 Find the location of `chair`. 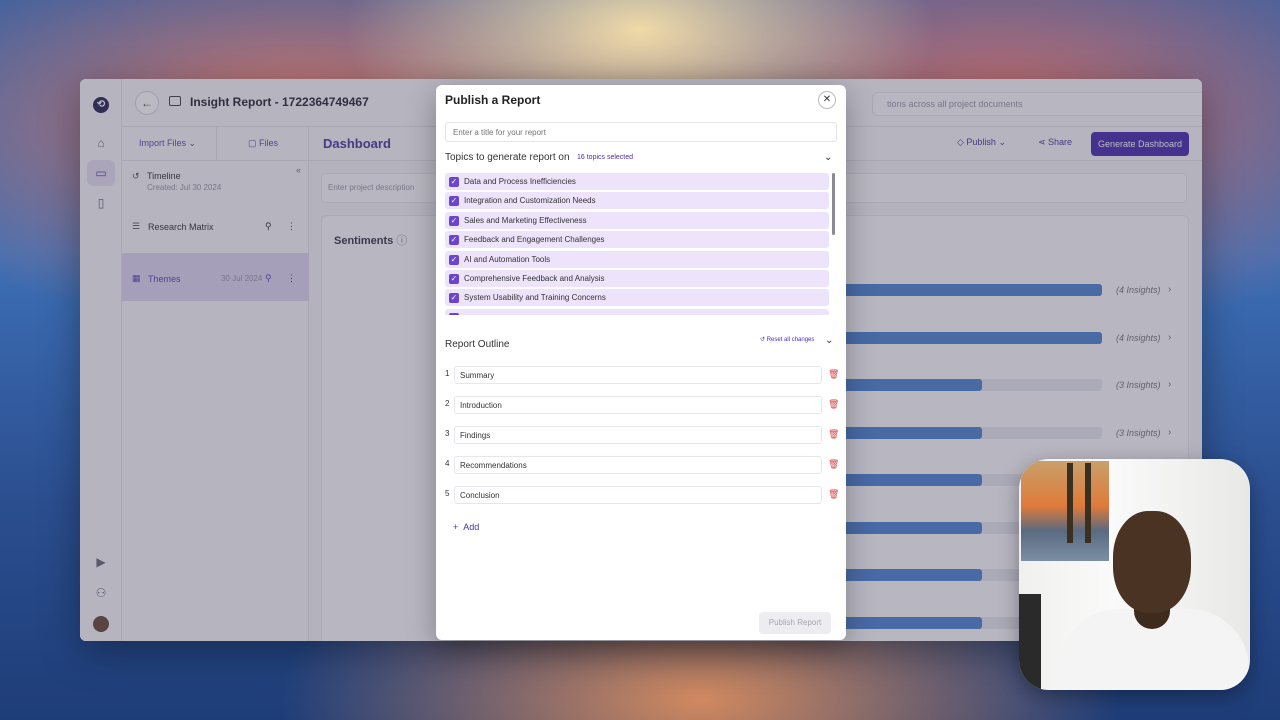

chair is located at coordinates (1030, 642).